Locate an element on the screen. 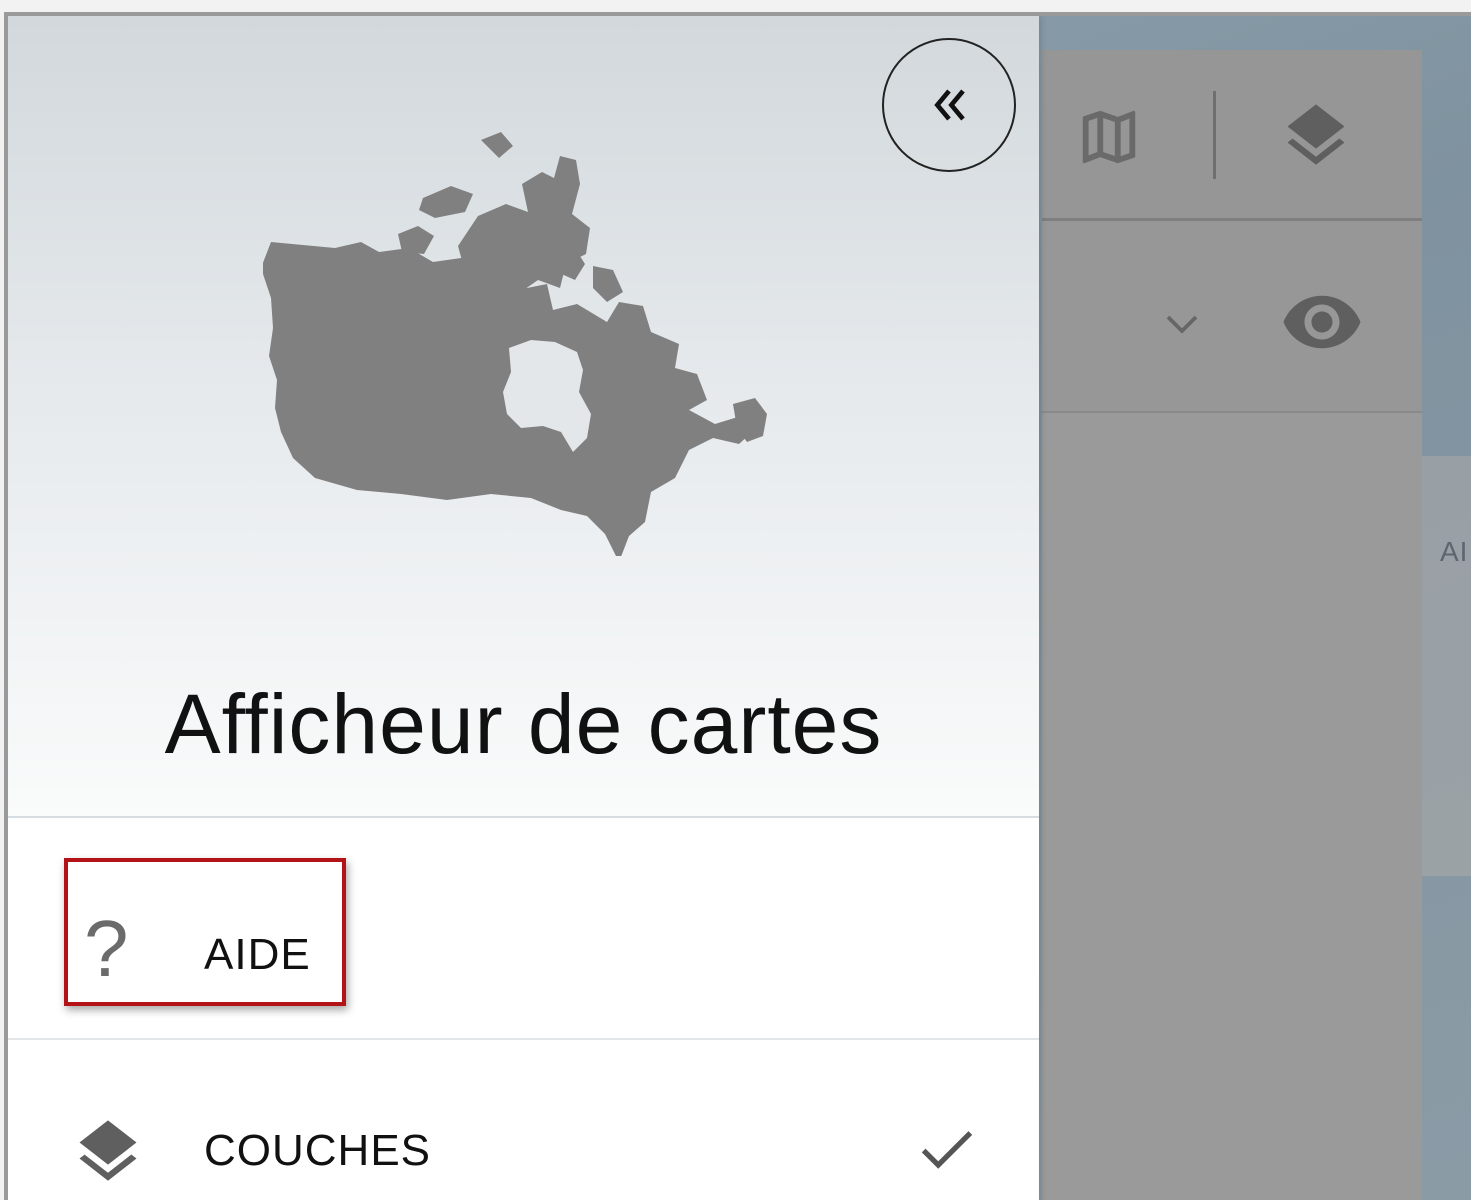 The height and width of the screenshot is (1200, 1471). collapse-drawer-button is located at coordinates (949, 105).